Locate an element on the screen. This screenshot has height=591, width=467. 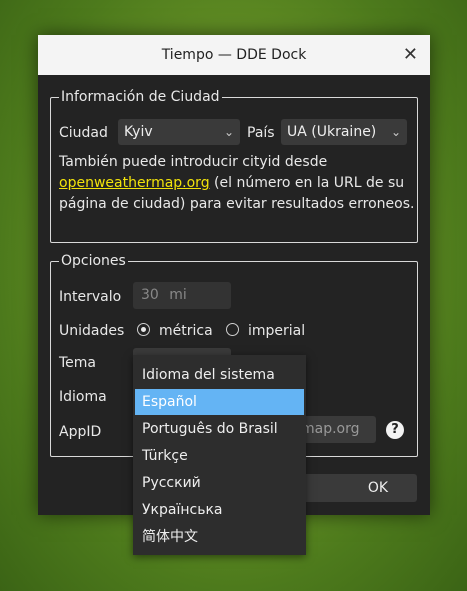
ok-button-label: OK is located at coordinates (378, 488).